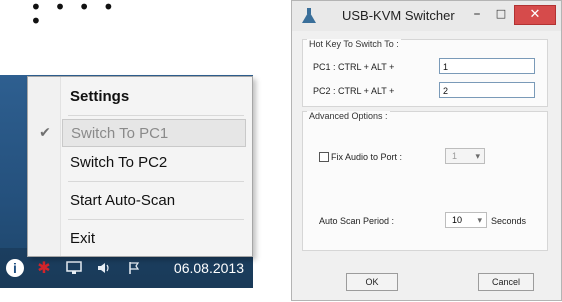 The image size is (562, 302). I want to click on hotkey-group-legend: Hot Key To Switch To :, so click(354, 44).